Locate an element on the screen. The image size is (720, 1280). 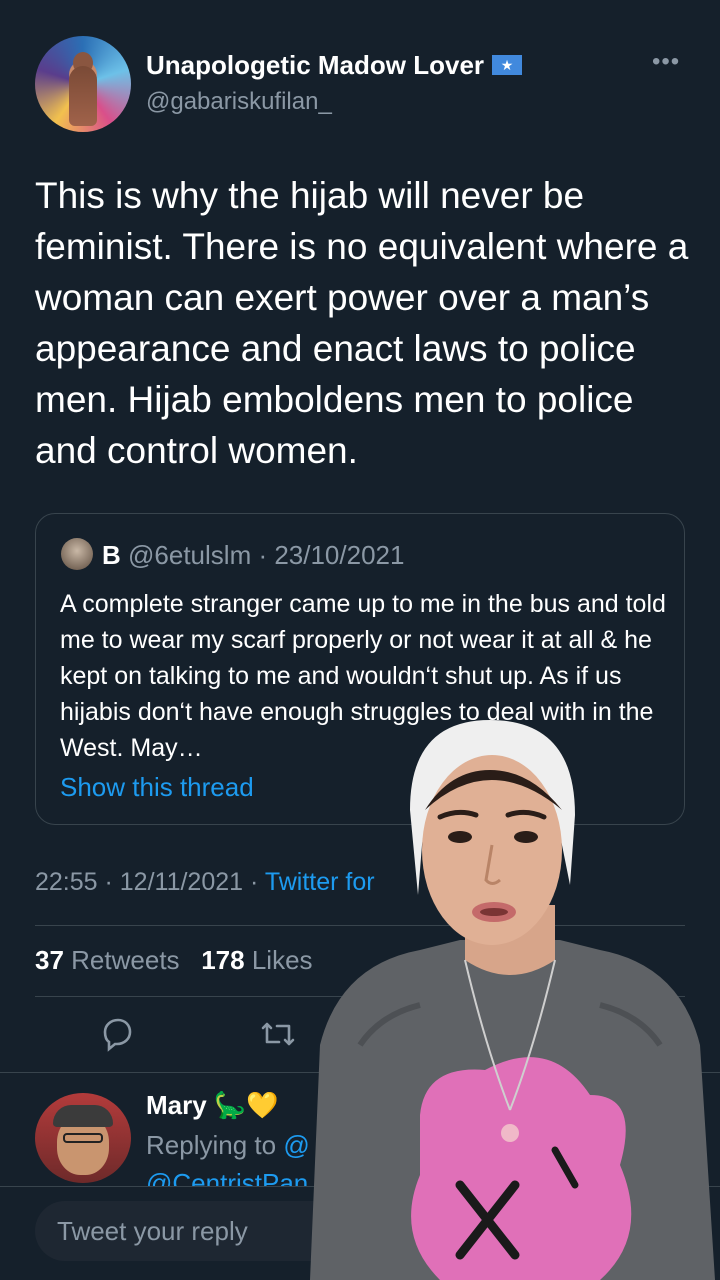
avatar-glasses is located at coordinates (83, 1138).